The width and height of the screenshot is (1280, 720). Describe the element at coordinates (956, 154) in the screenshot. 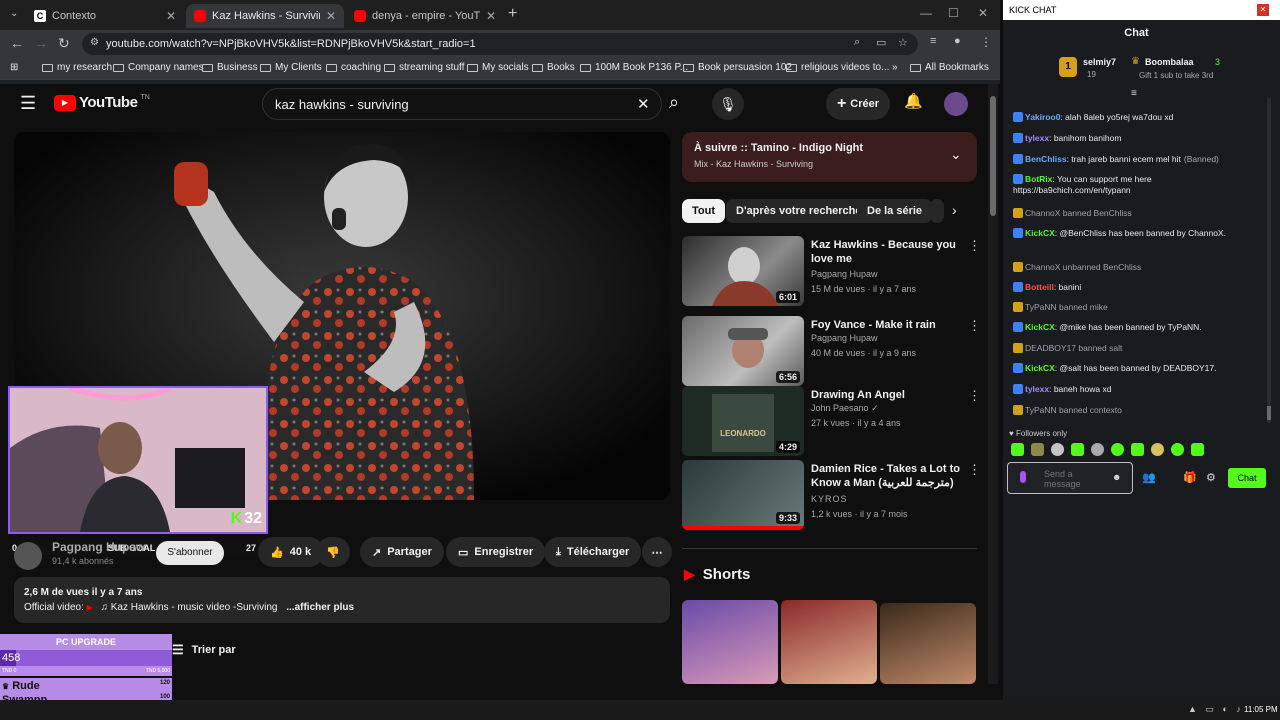

I see `chevron-down-icon: ⌄` at that location.